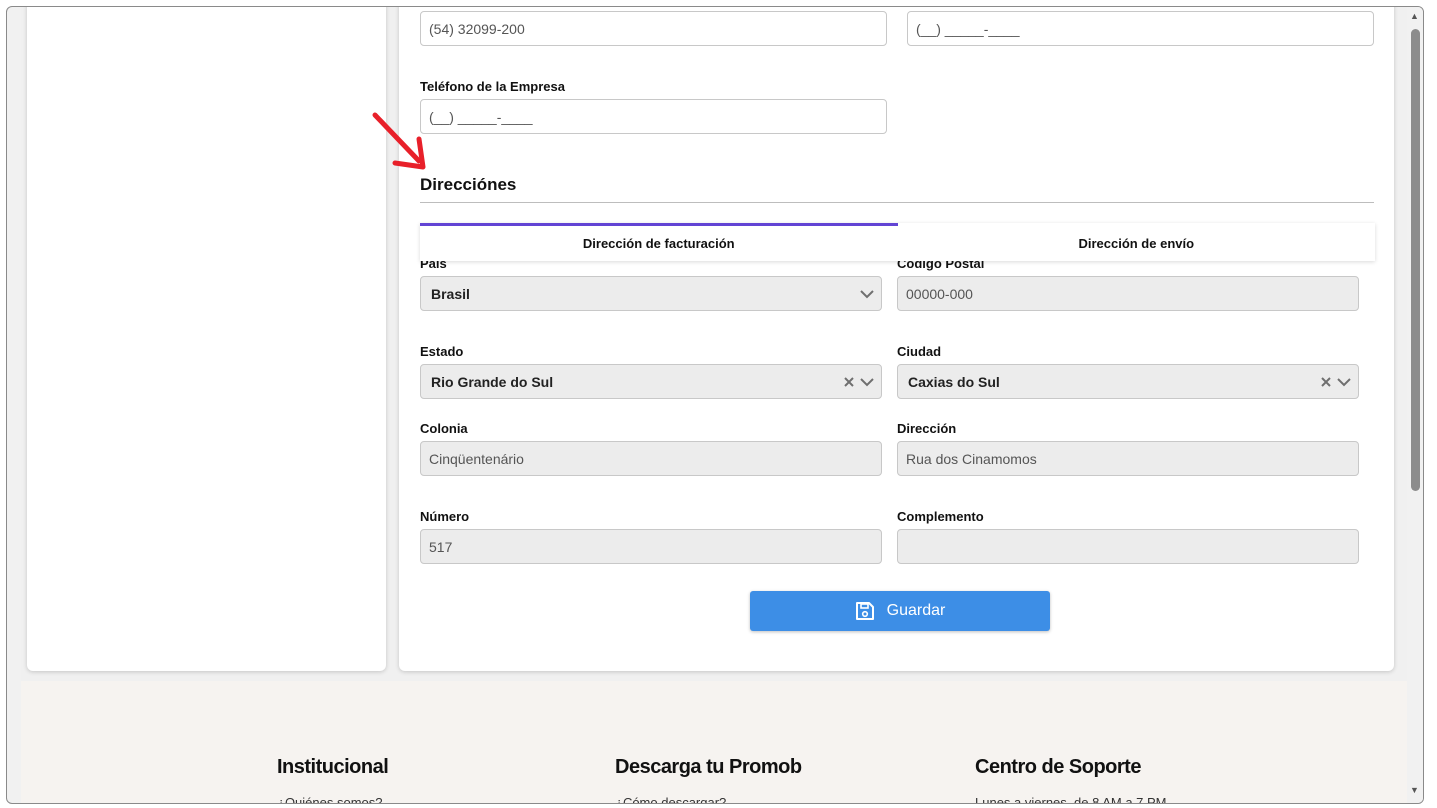  I want to click on city-label: Ciudad, so click(919, 351).